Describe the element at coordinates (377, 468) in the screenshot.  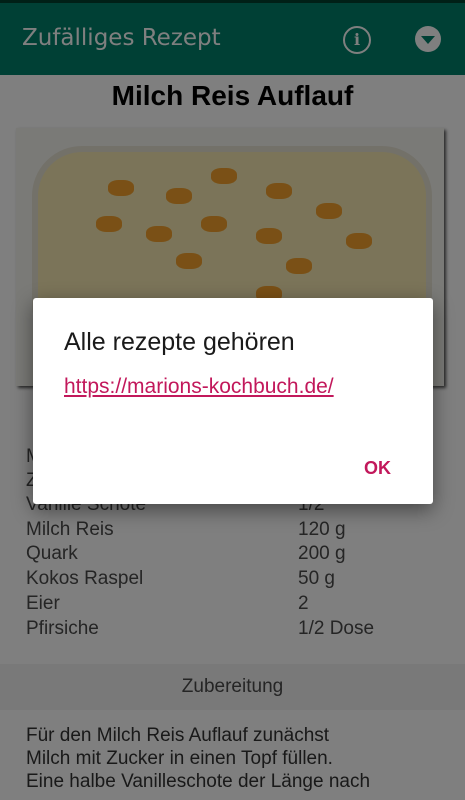
I see `ok-button: OK` at that location.